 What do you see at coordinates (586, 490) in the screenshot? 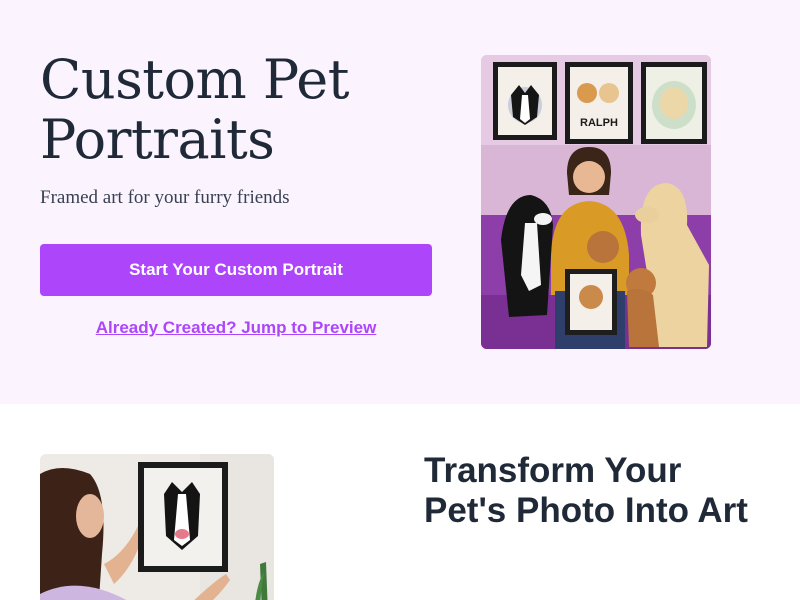
I see `feature-title: Transform Your Pet's Photo Into Art` at bounding box center [586, 490].